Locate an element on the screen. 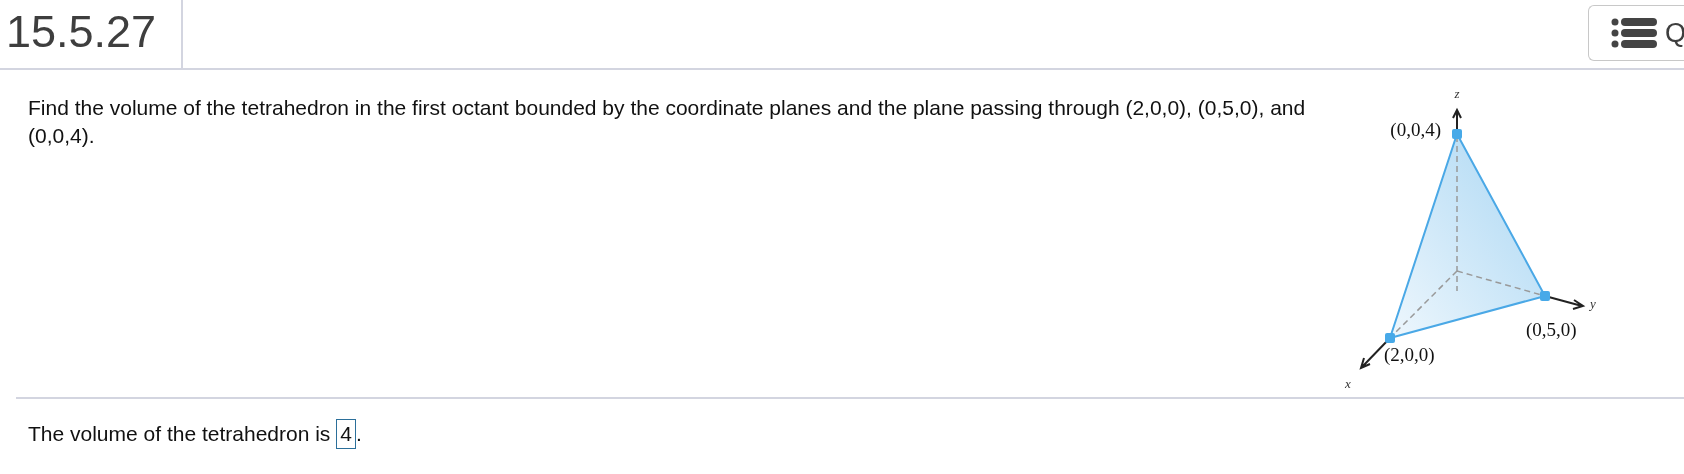 Image resolution: width=1684 pixels, height=474 pixels. list-icon is located at coordinates (1634, 33).